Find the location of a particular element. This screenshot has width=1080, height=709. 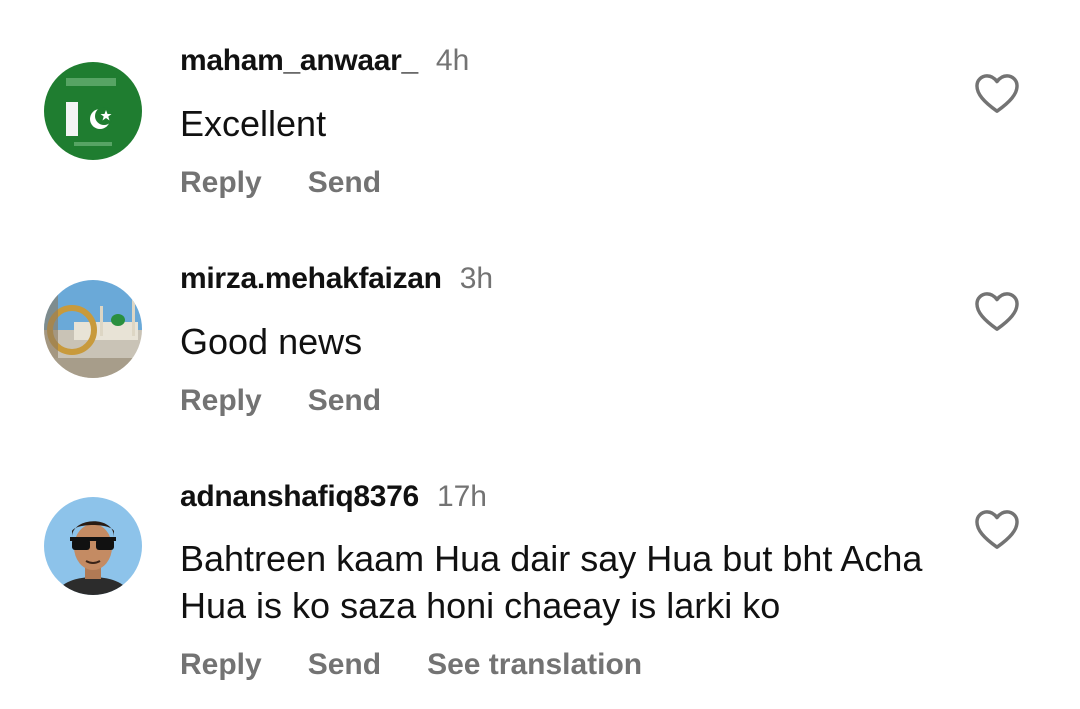

username: maham_anwaar_ is located at coordinates (299, 61).